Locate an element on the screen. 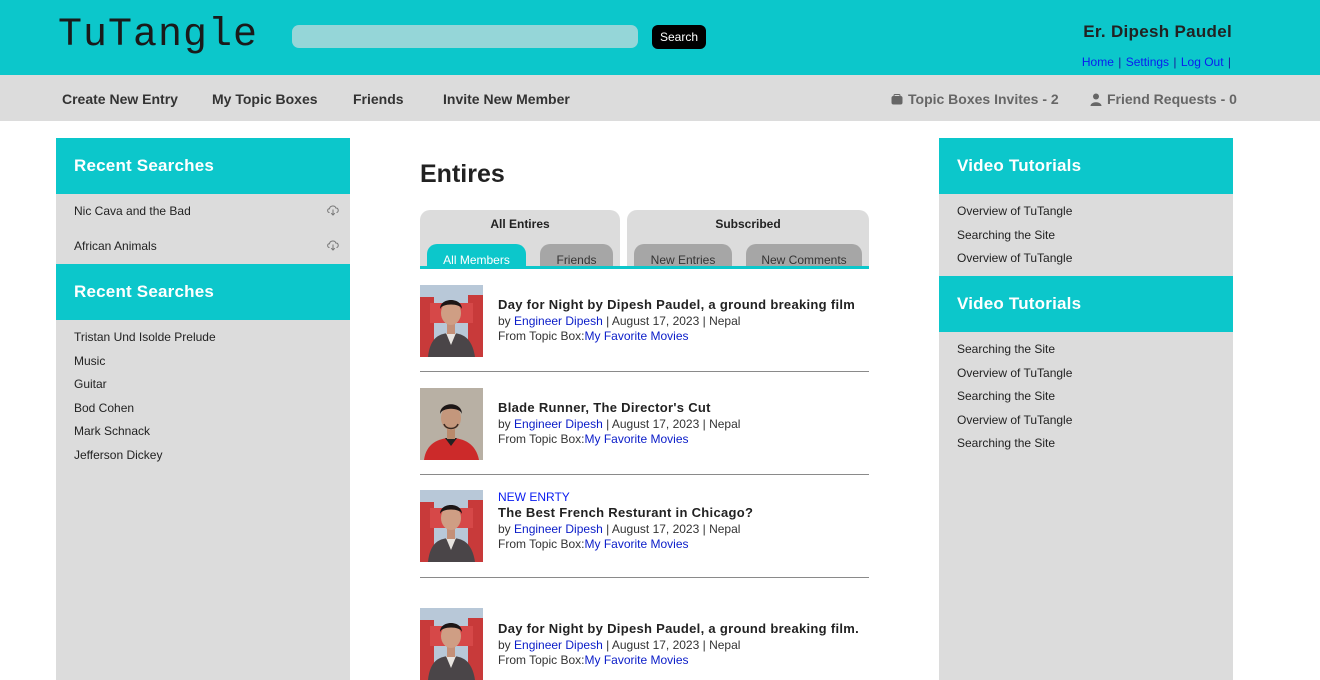 The height and width of the screenshot is (680, 1320). person-icon is located at coordinates (1096, 99).